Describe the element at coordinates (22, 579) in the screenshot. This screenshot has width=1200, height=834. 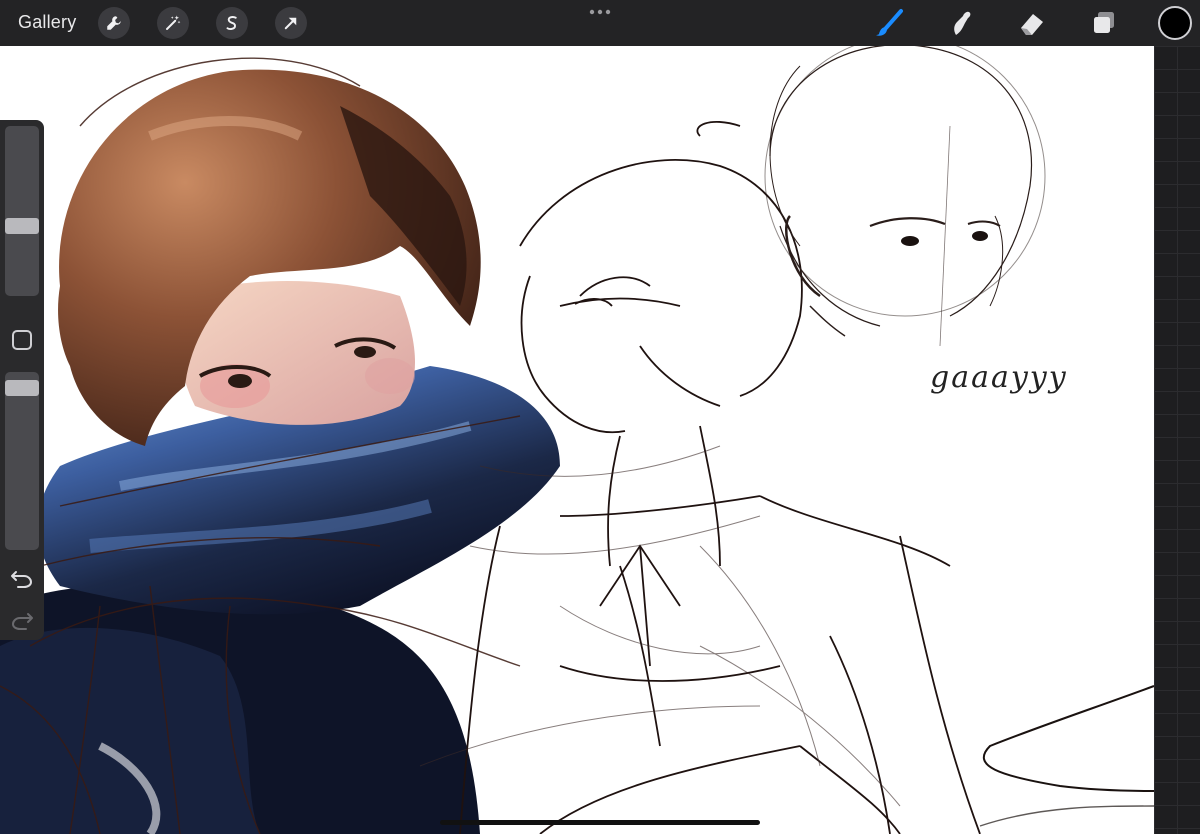
I see `undo-icon` at that location.